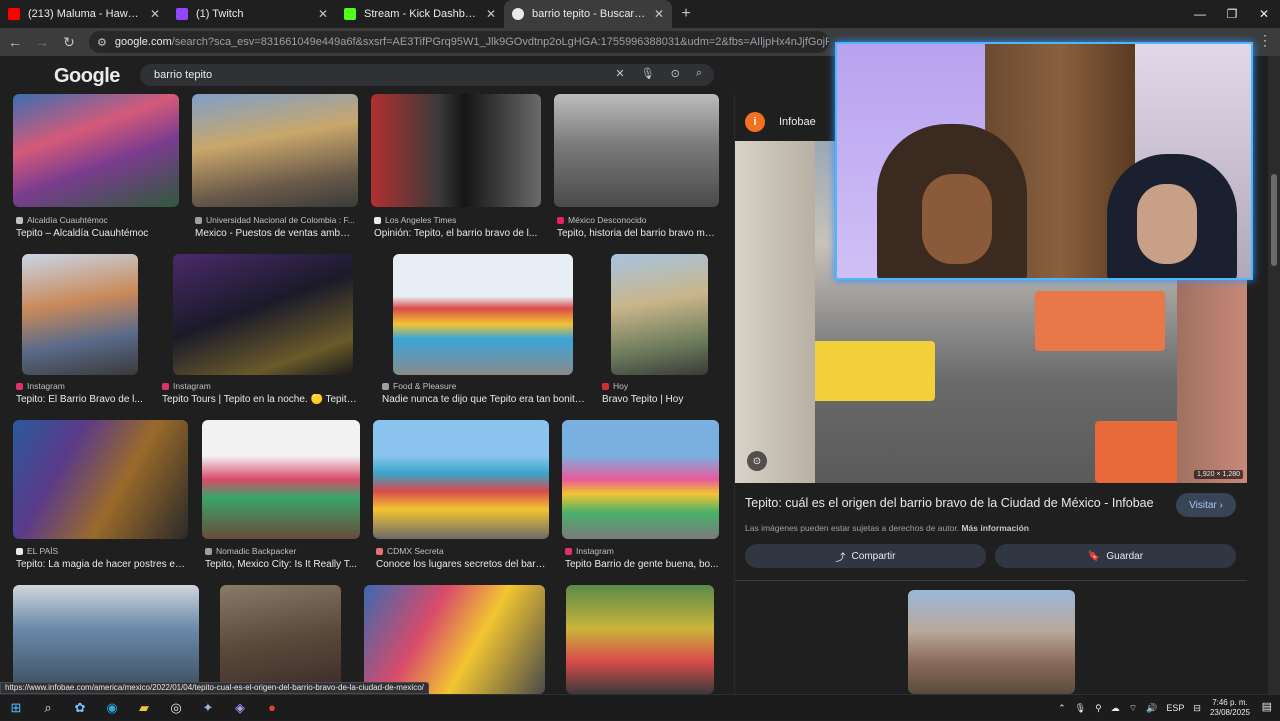 This screenshot has width=1280, height=721. I want to click on reload-button: ↻, so click(69, 42).